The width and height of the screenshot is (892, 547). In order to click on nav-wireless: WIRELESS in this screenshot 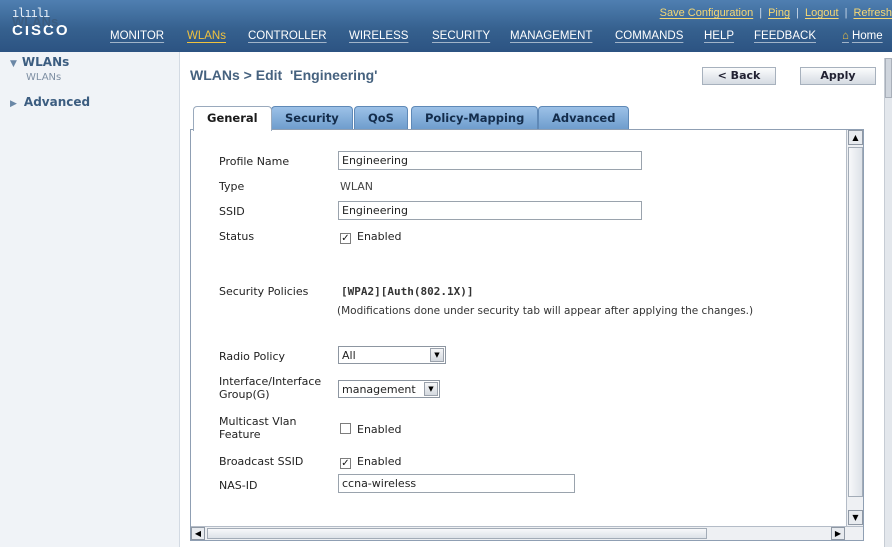, I will do `click(378, 36)`.